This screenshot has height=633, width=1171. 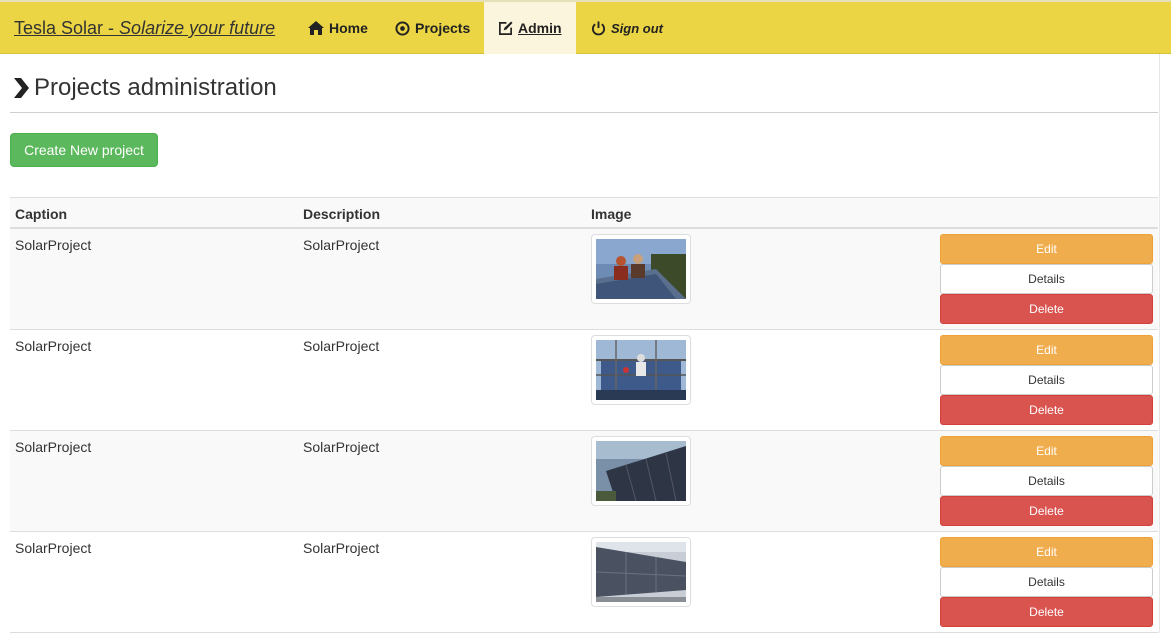 What do you see at coordinates (443, 28) in the screenshot?
I see `nav-projects-label: Projects` at bounding box center [443, 28].